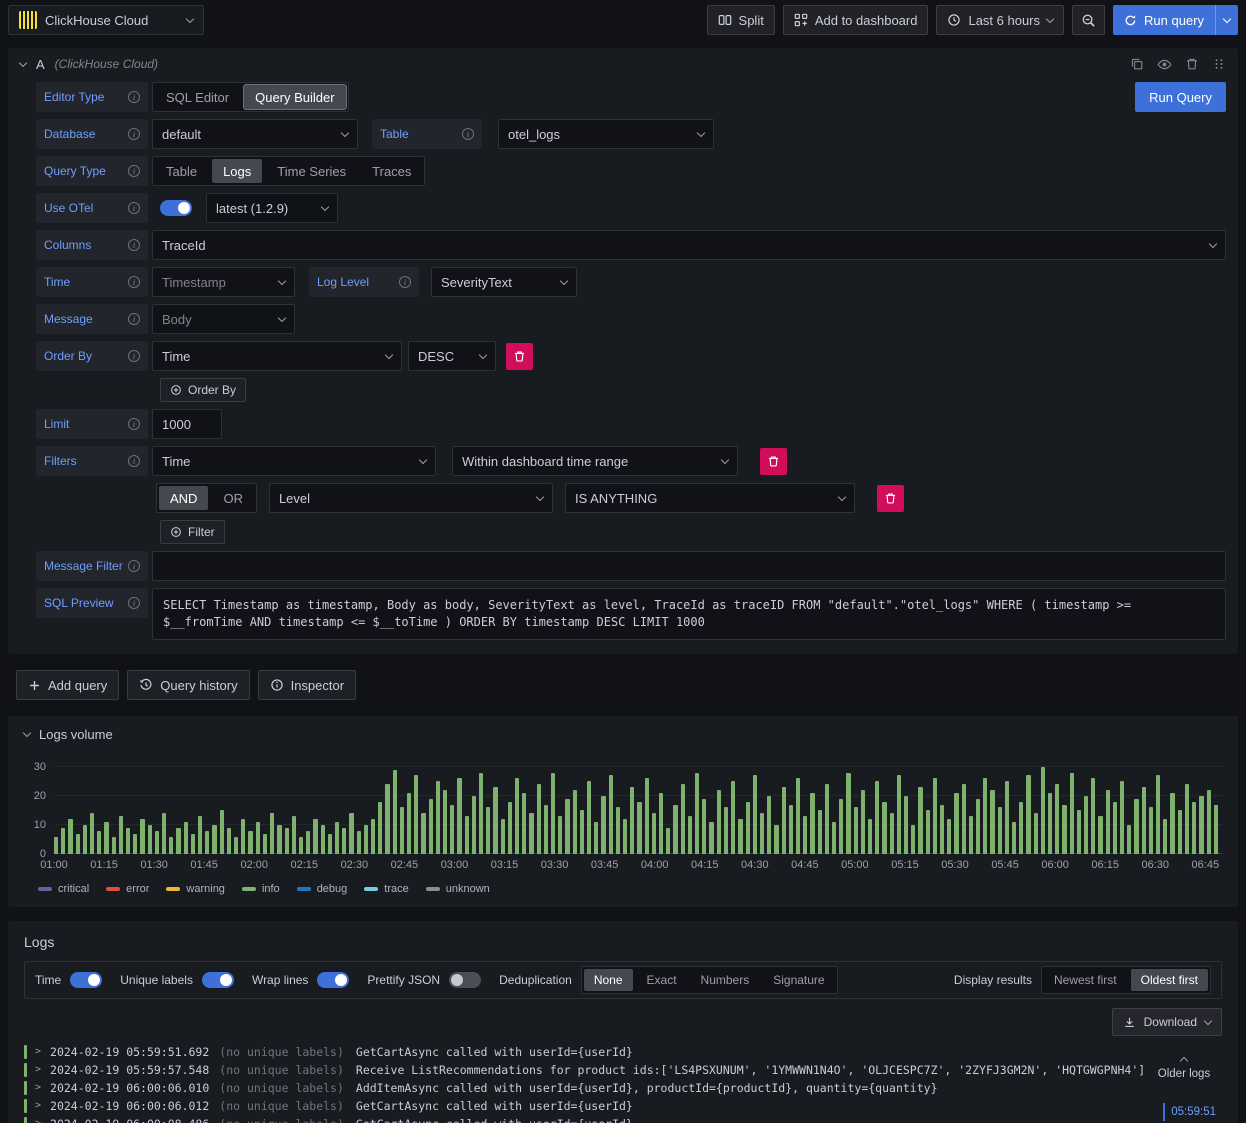 This screenshot has width=1246, height=1123. I want to click on hide-response-button, so click(1164, 64).